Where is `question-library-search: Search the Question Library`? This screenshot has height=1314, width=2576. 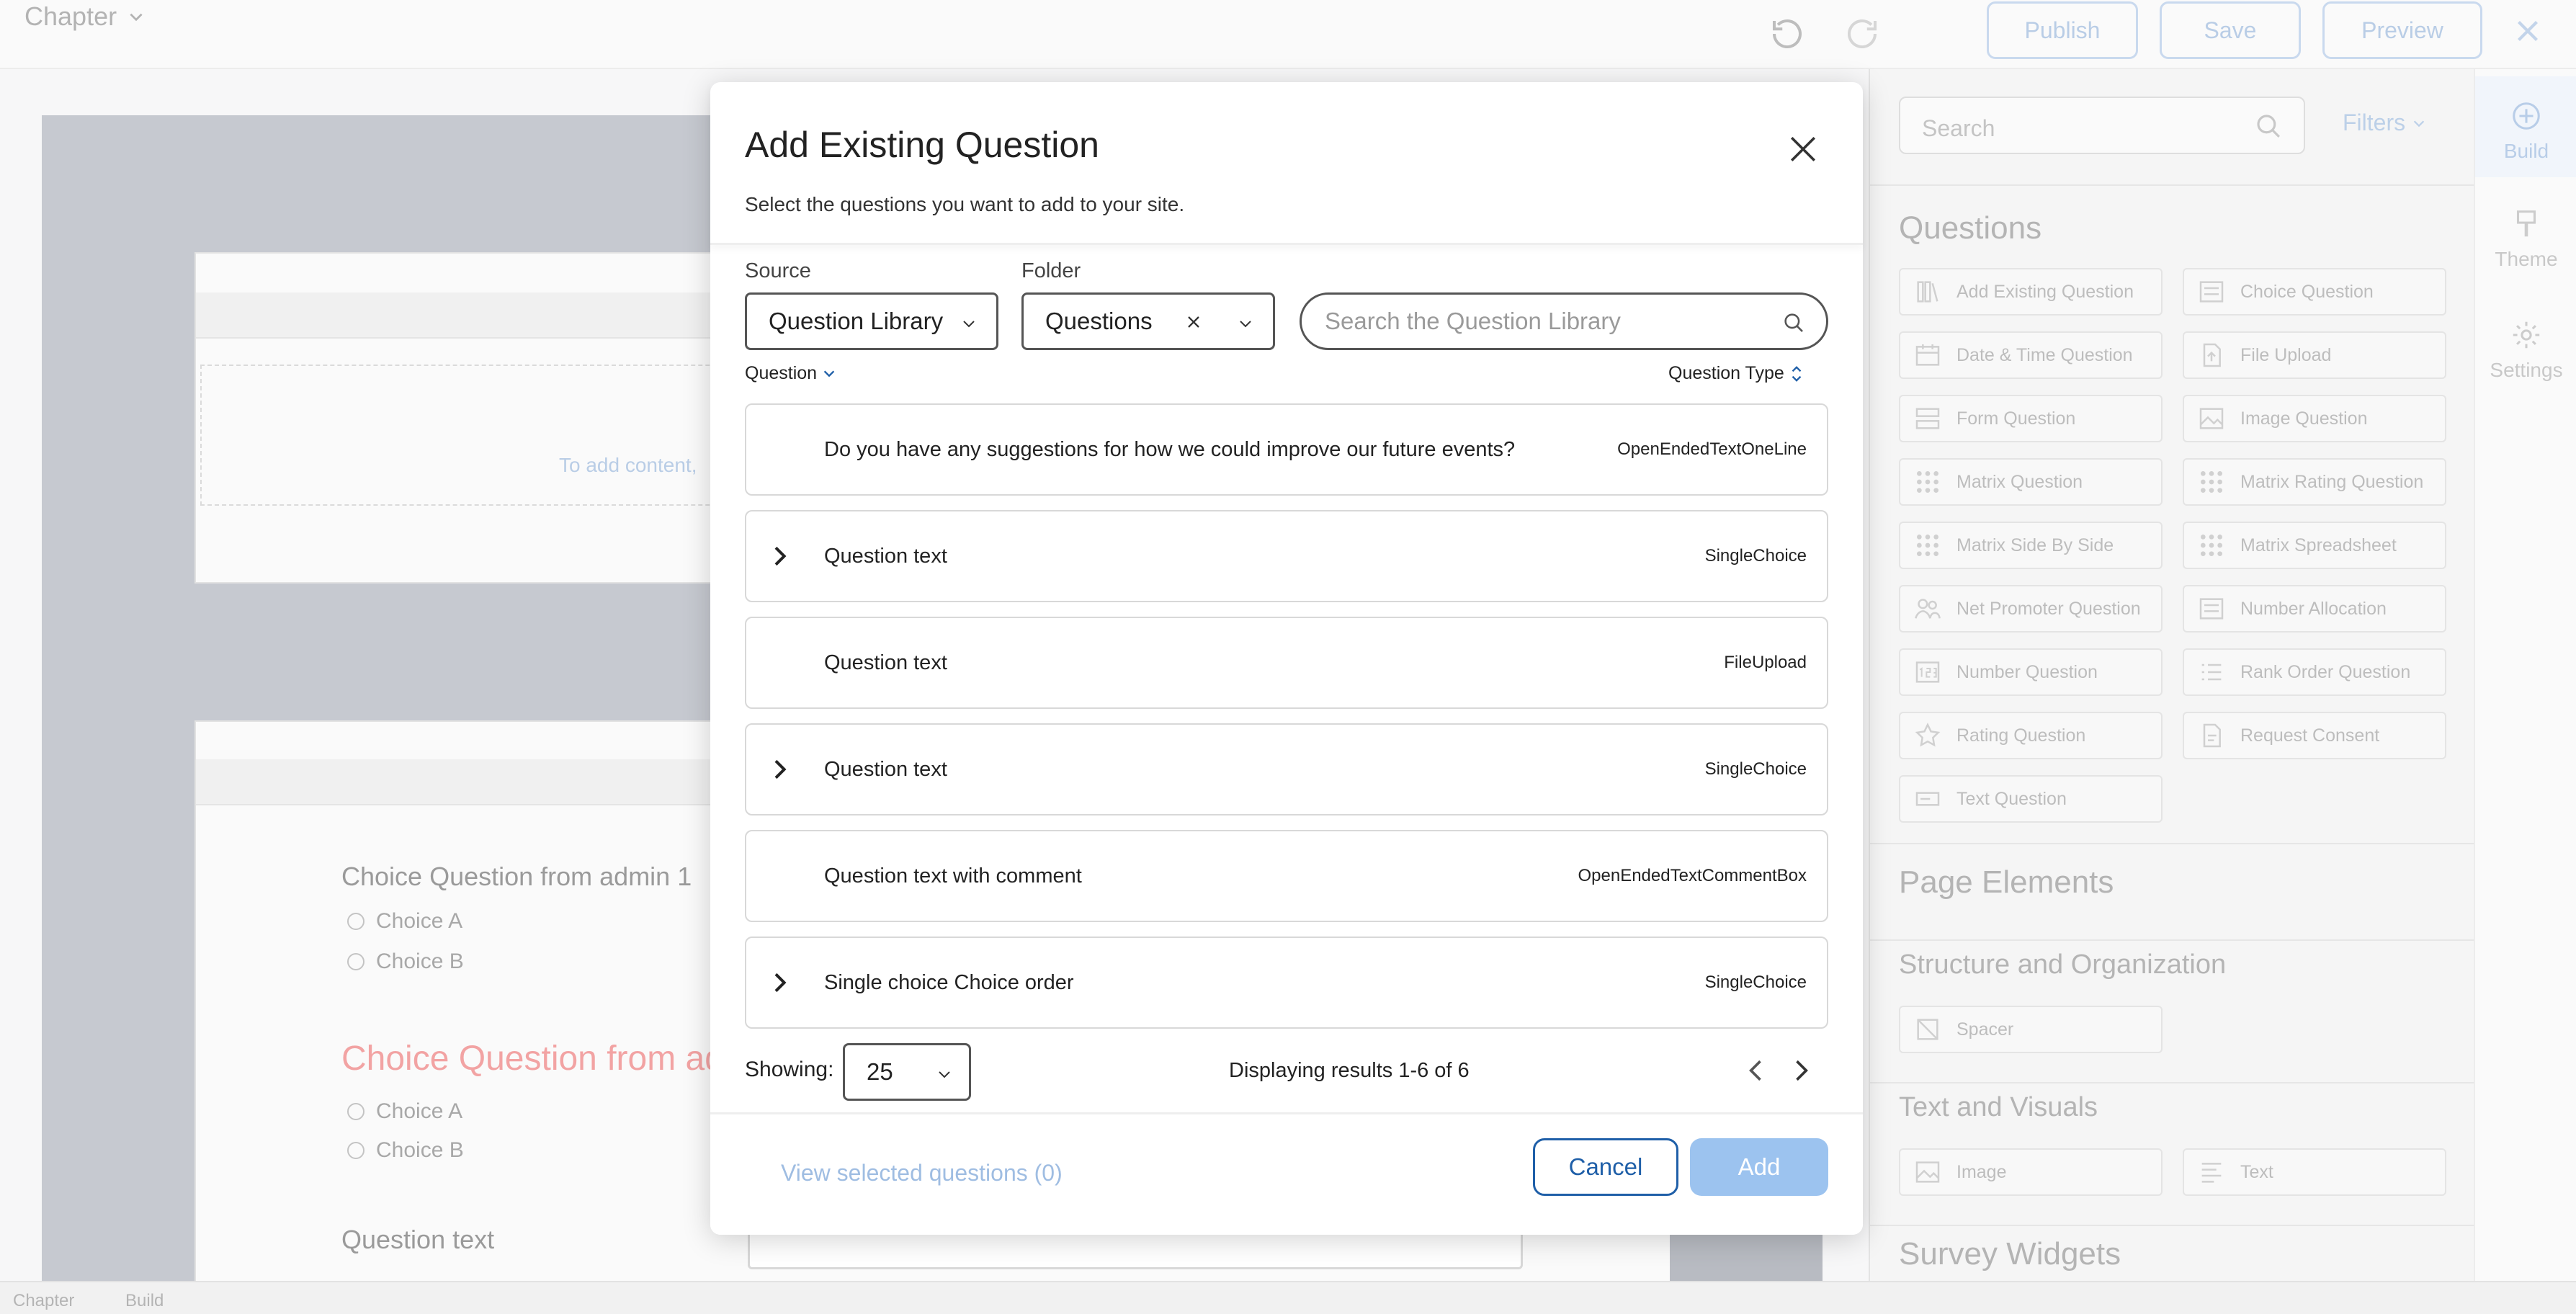
question-library-search: Search the Question Library is located at coordinates (1564, 321).